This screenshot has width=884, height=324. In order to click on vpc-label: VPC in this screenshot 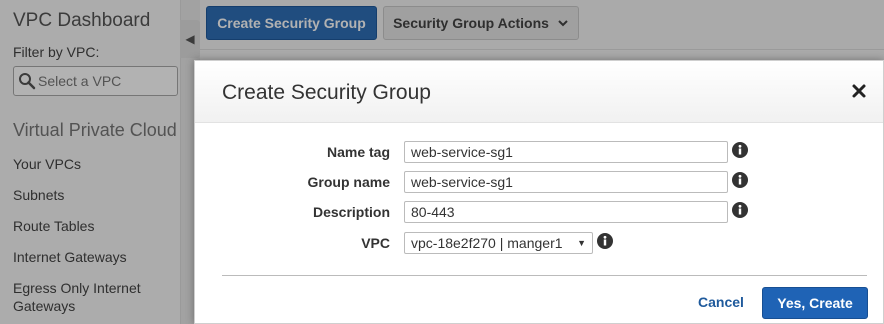, I will do `click(375, 243)`.